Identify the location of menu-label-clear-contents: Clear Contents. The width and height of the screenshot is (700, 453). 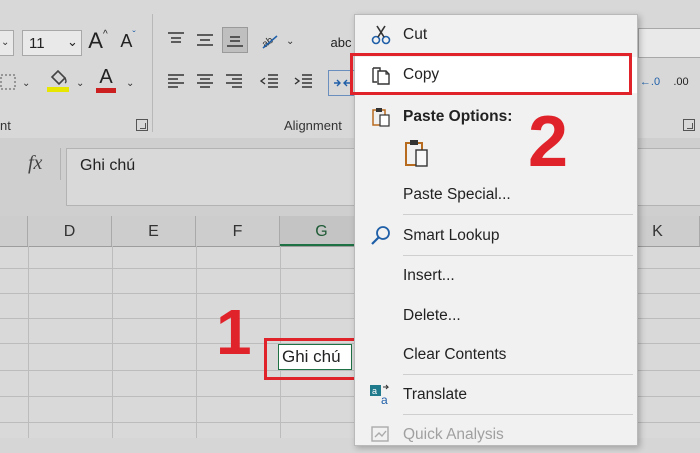
(455, 354).